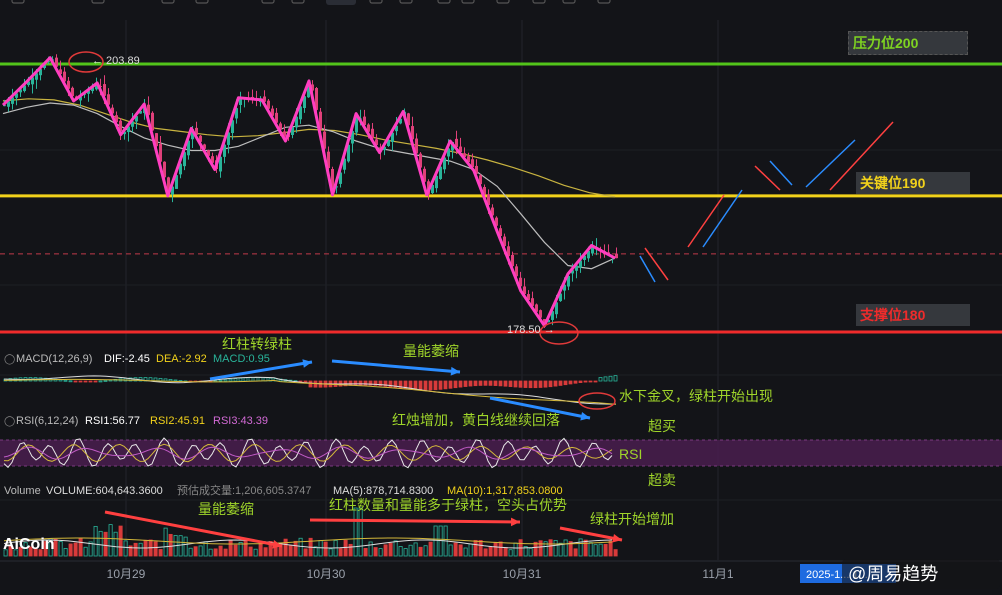  Describe the element at coordinates (47, 421) in the screenshot. I see `rsi-title: RSI(6,12,24)` at that location.